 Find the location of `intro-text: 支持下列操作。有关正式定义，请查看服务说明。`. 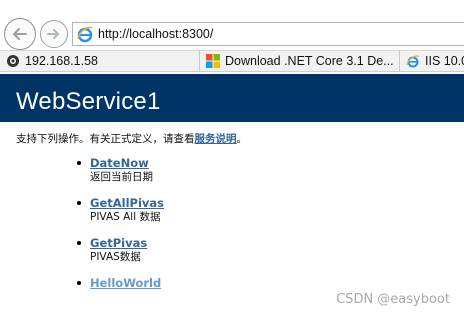

intro-text: 支持下列操作。有关正式定义，请查看服务说明。 is located at coordinates (131, 138).